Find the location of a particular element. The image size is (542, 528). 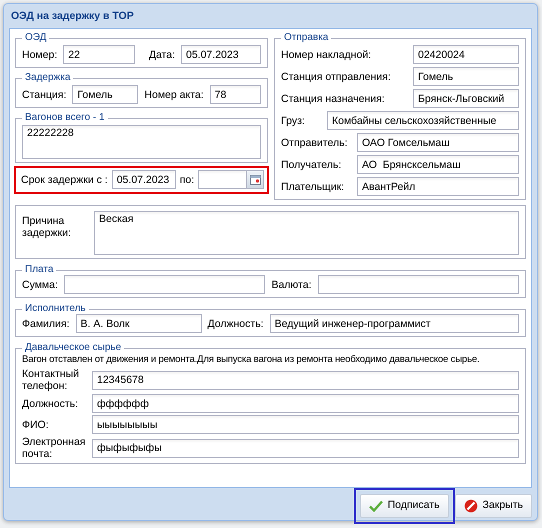

field-label: Станция назначения: is located at coordinates (333, 98).